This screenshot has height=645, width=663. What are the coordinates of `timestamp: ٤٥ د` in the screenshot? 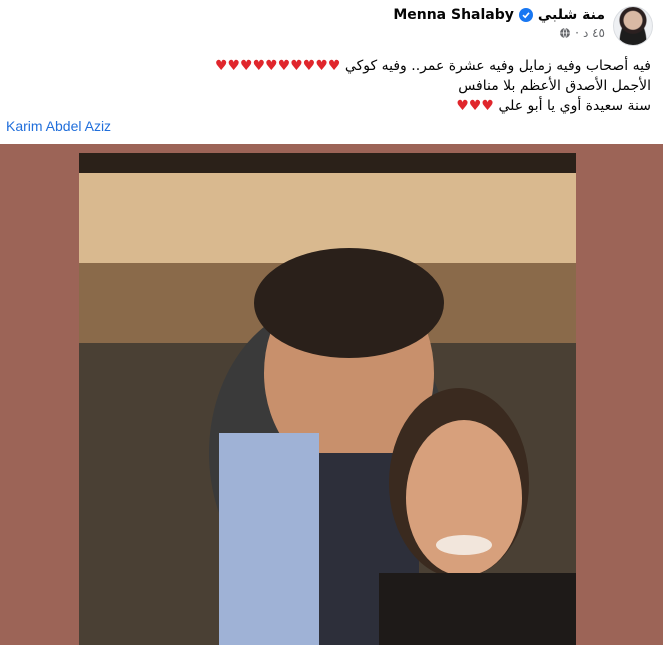 It's located at (594, 33).